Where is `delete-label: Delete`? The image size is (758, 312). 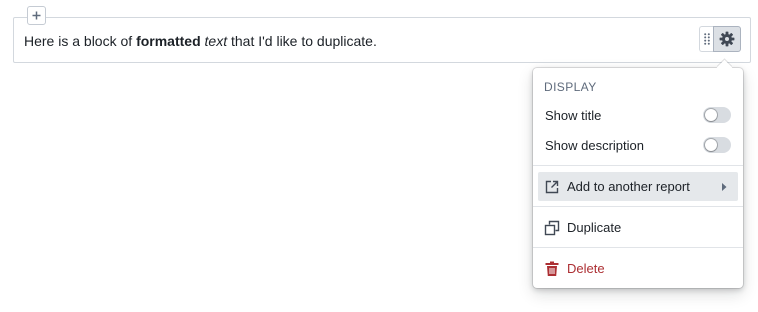
delete-label: Delete is located at coordinates (586, 268).